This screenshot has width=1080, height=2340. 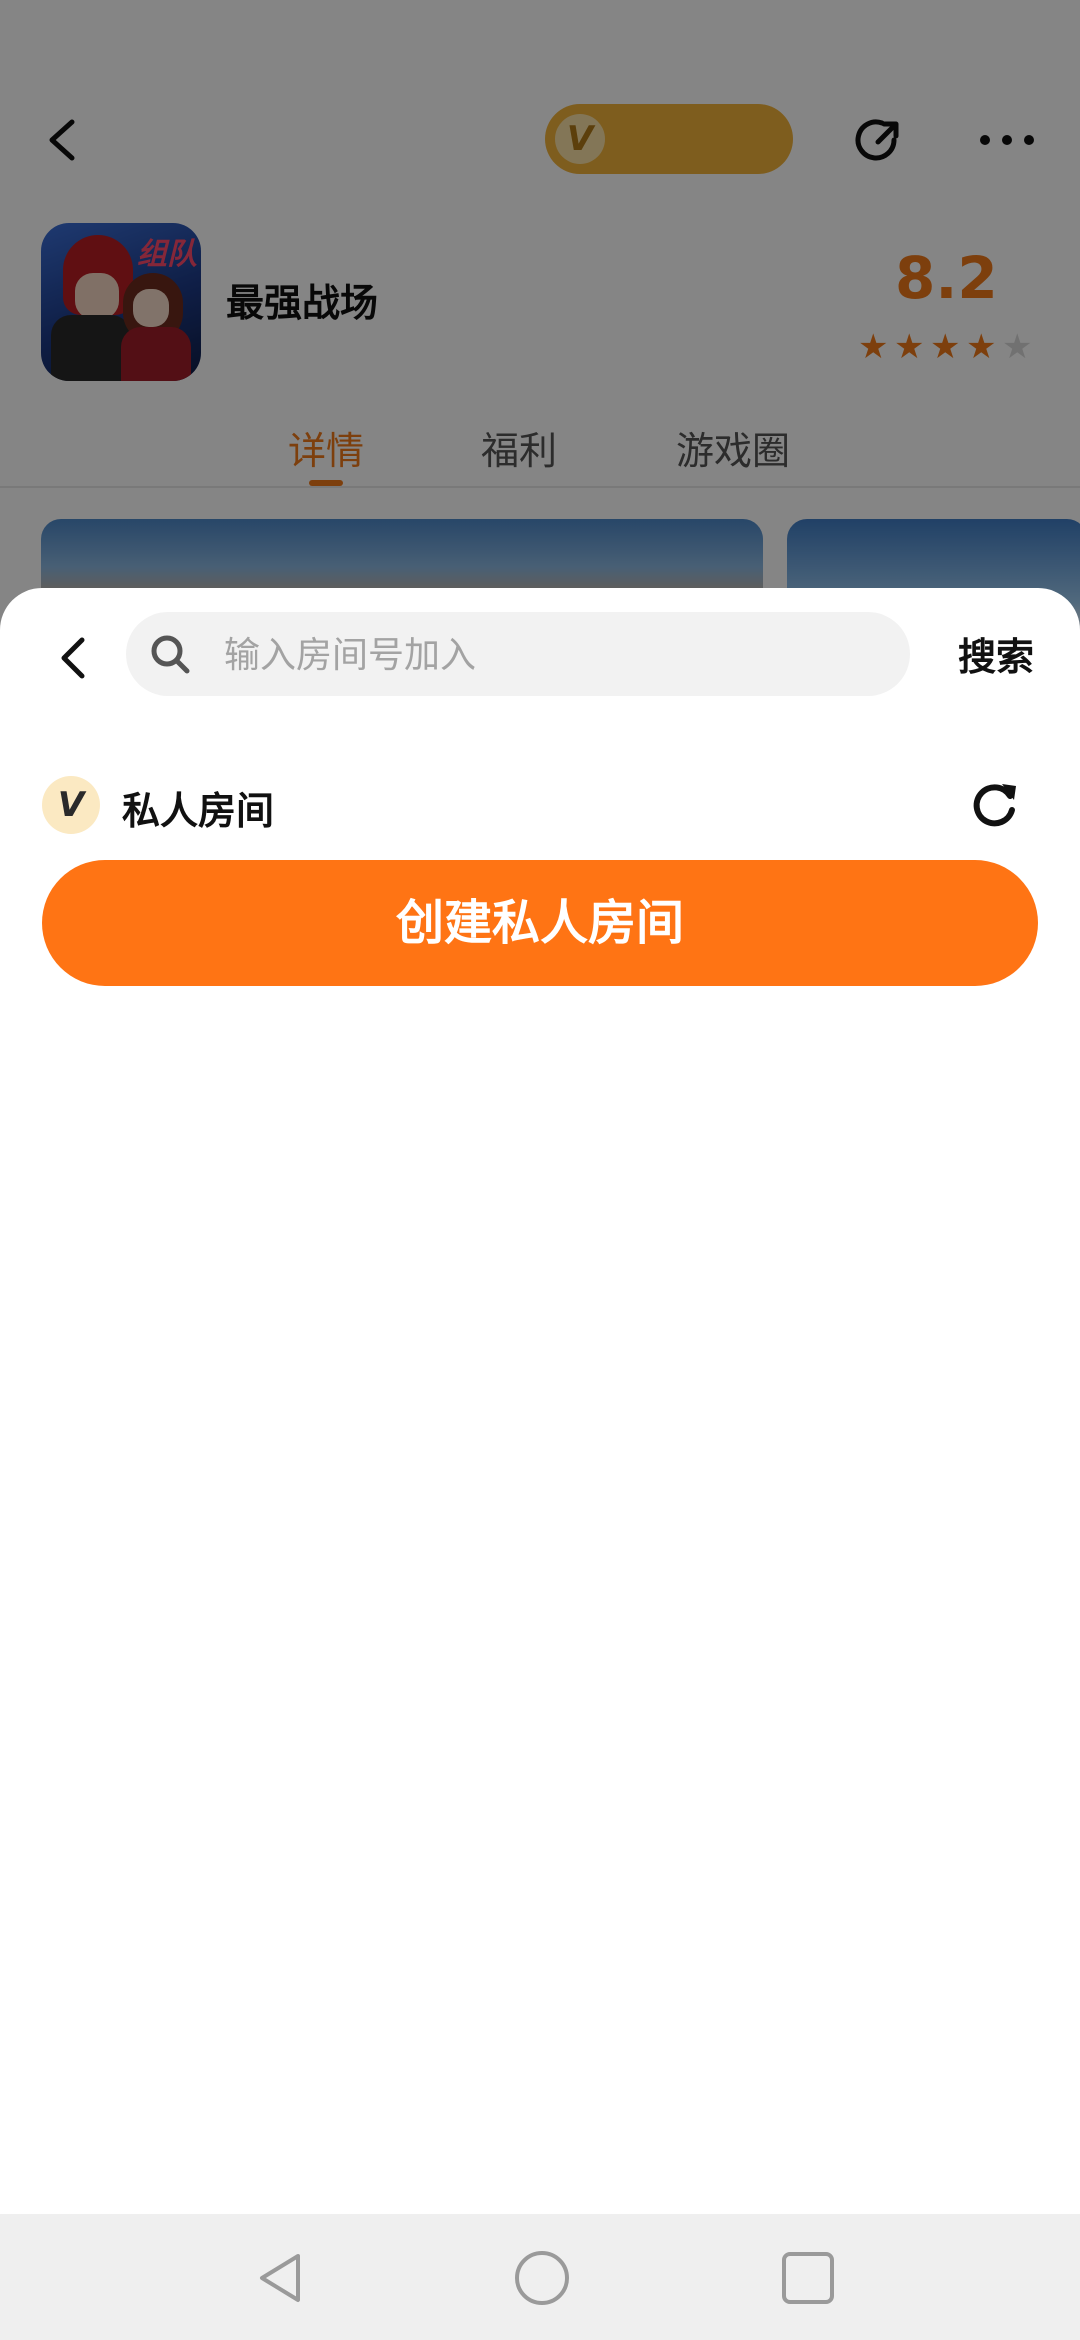 I want to click on search-button: 搜索, so click(x=996, y=653).